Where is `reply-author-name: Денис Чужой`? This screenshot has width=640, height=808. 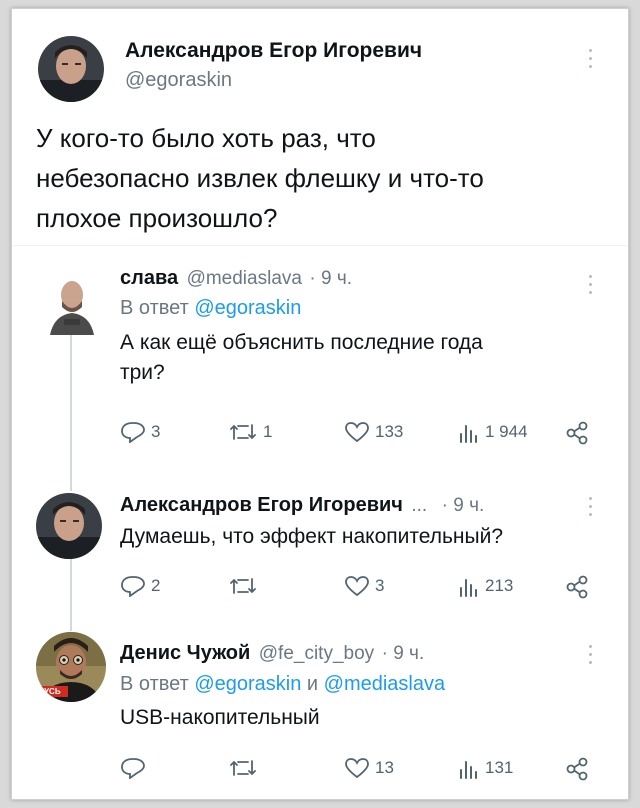
reply-author-name: Денис Чужой is located at coordinates (185, 653).